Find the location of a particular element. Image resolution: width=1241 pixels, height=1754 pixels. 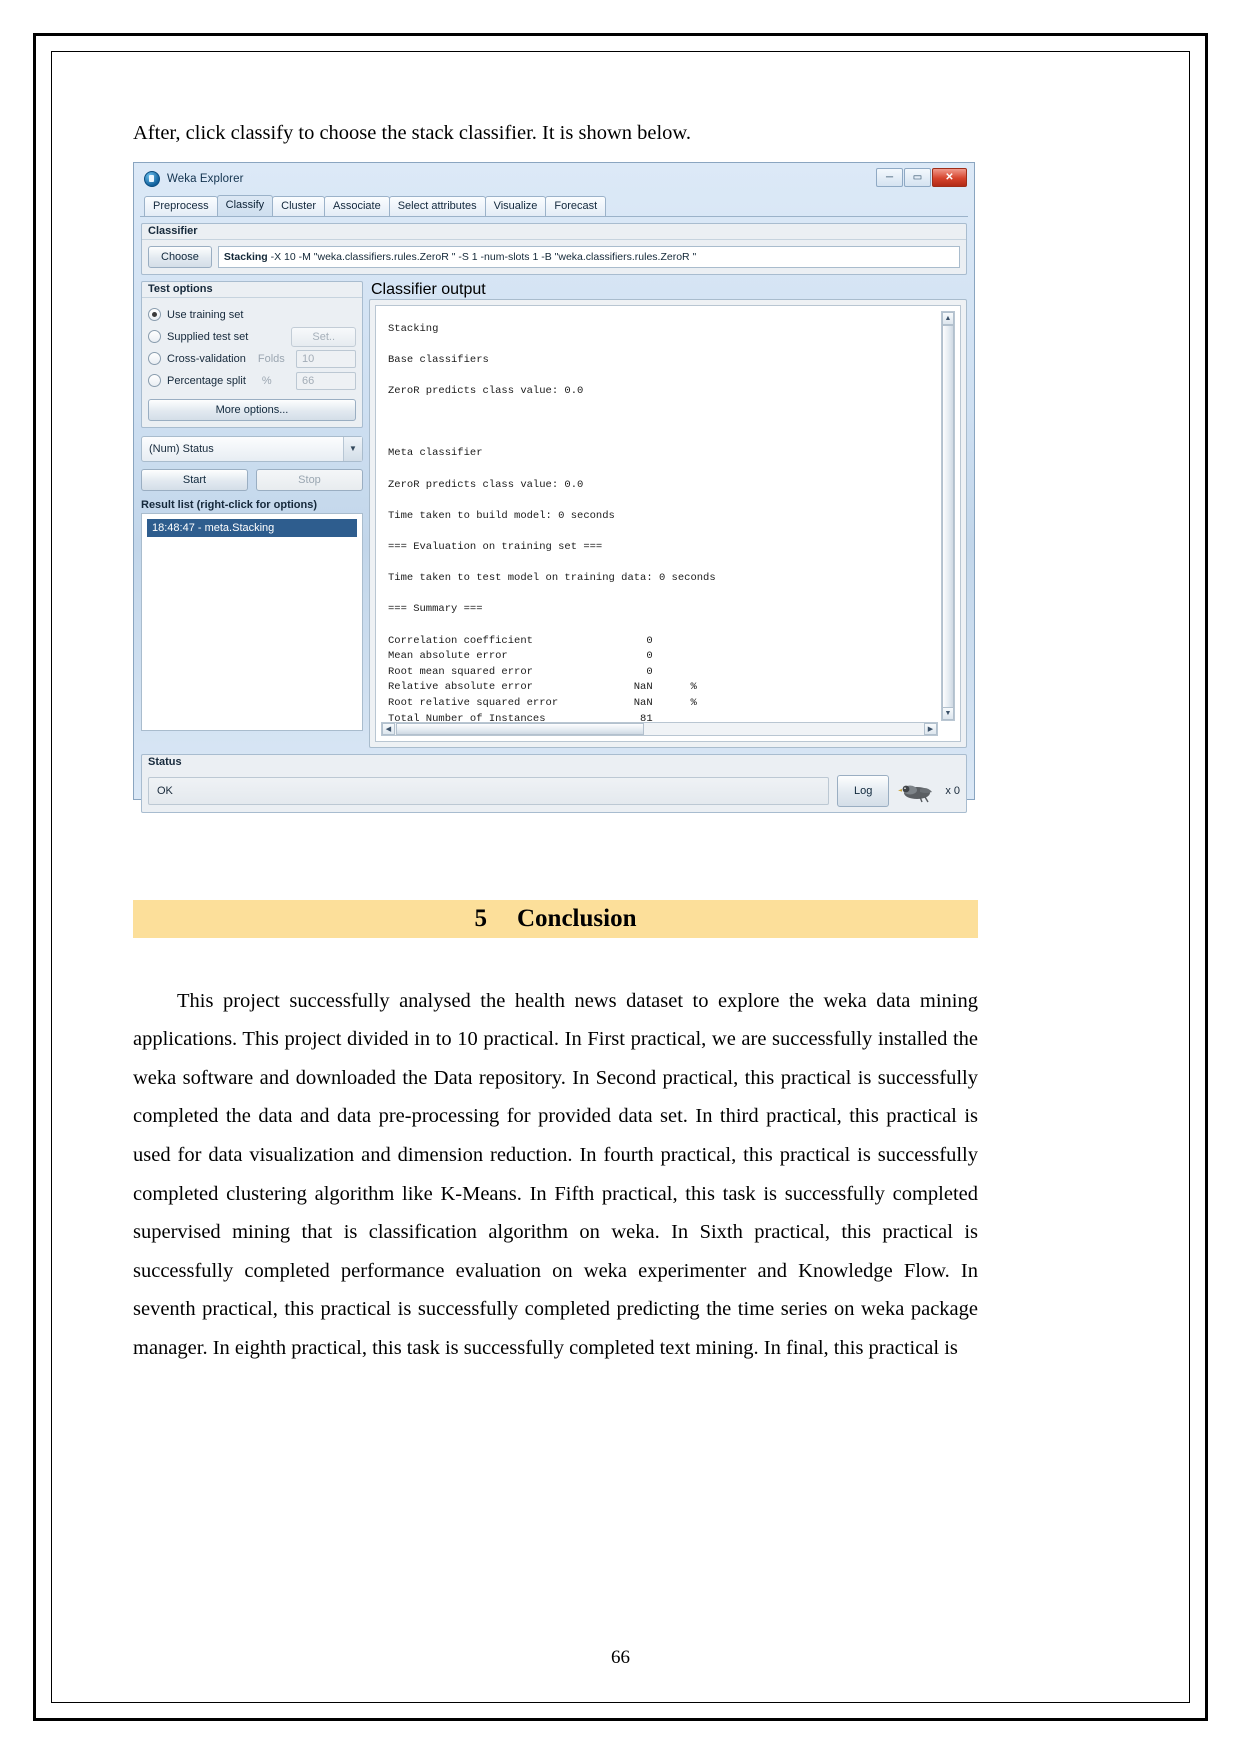

result-list-label: Result list (right-click for options) is located at coordinates (229, 504).